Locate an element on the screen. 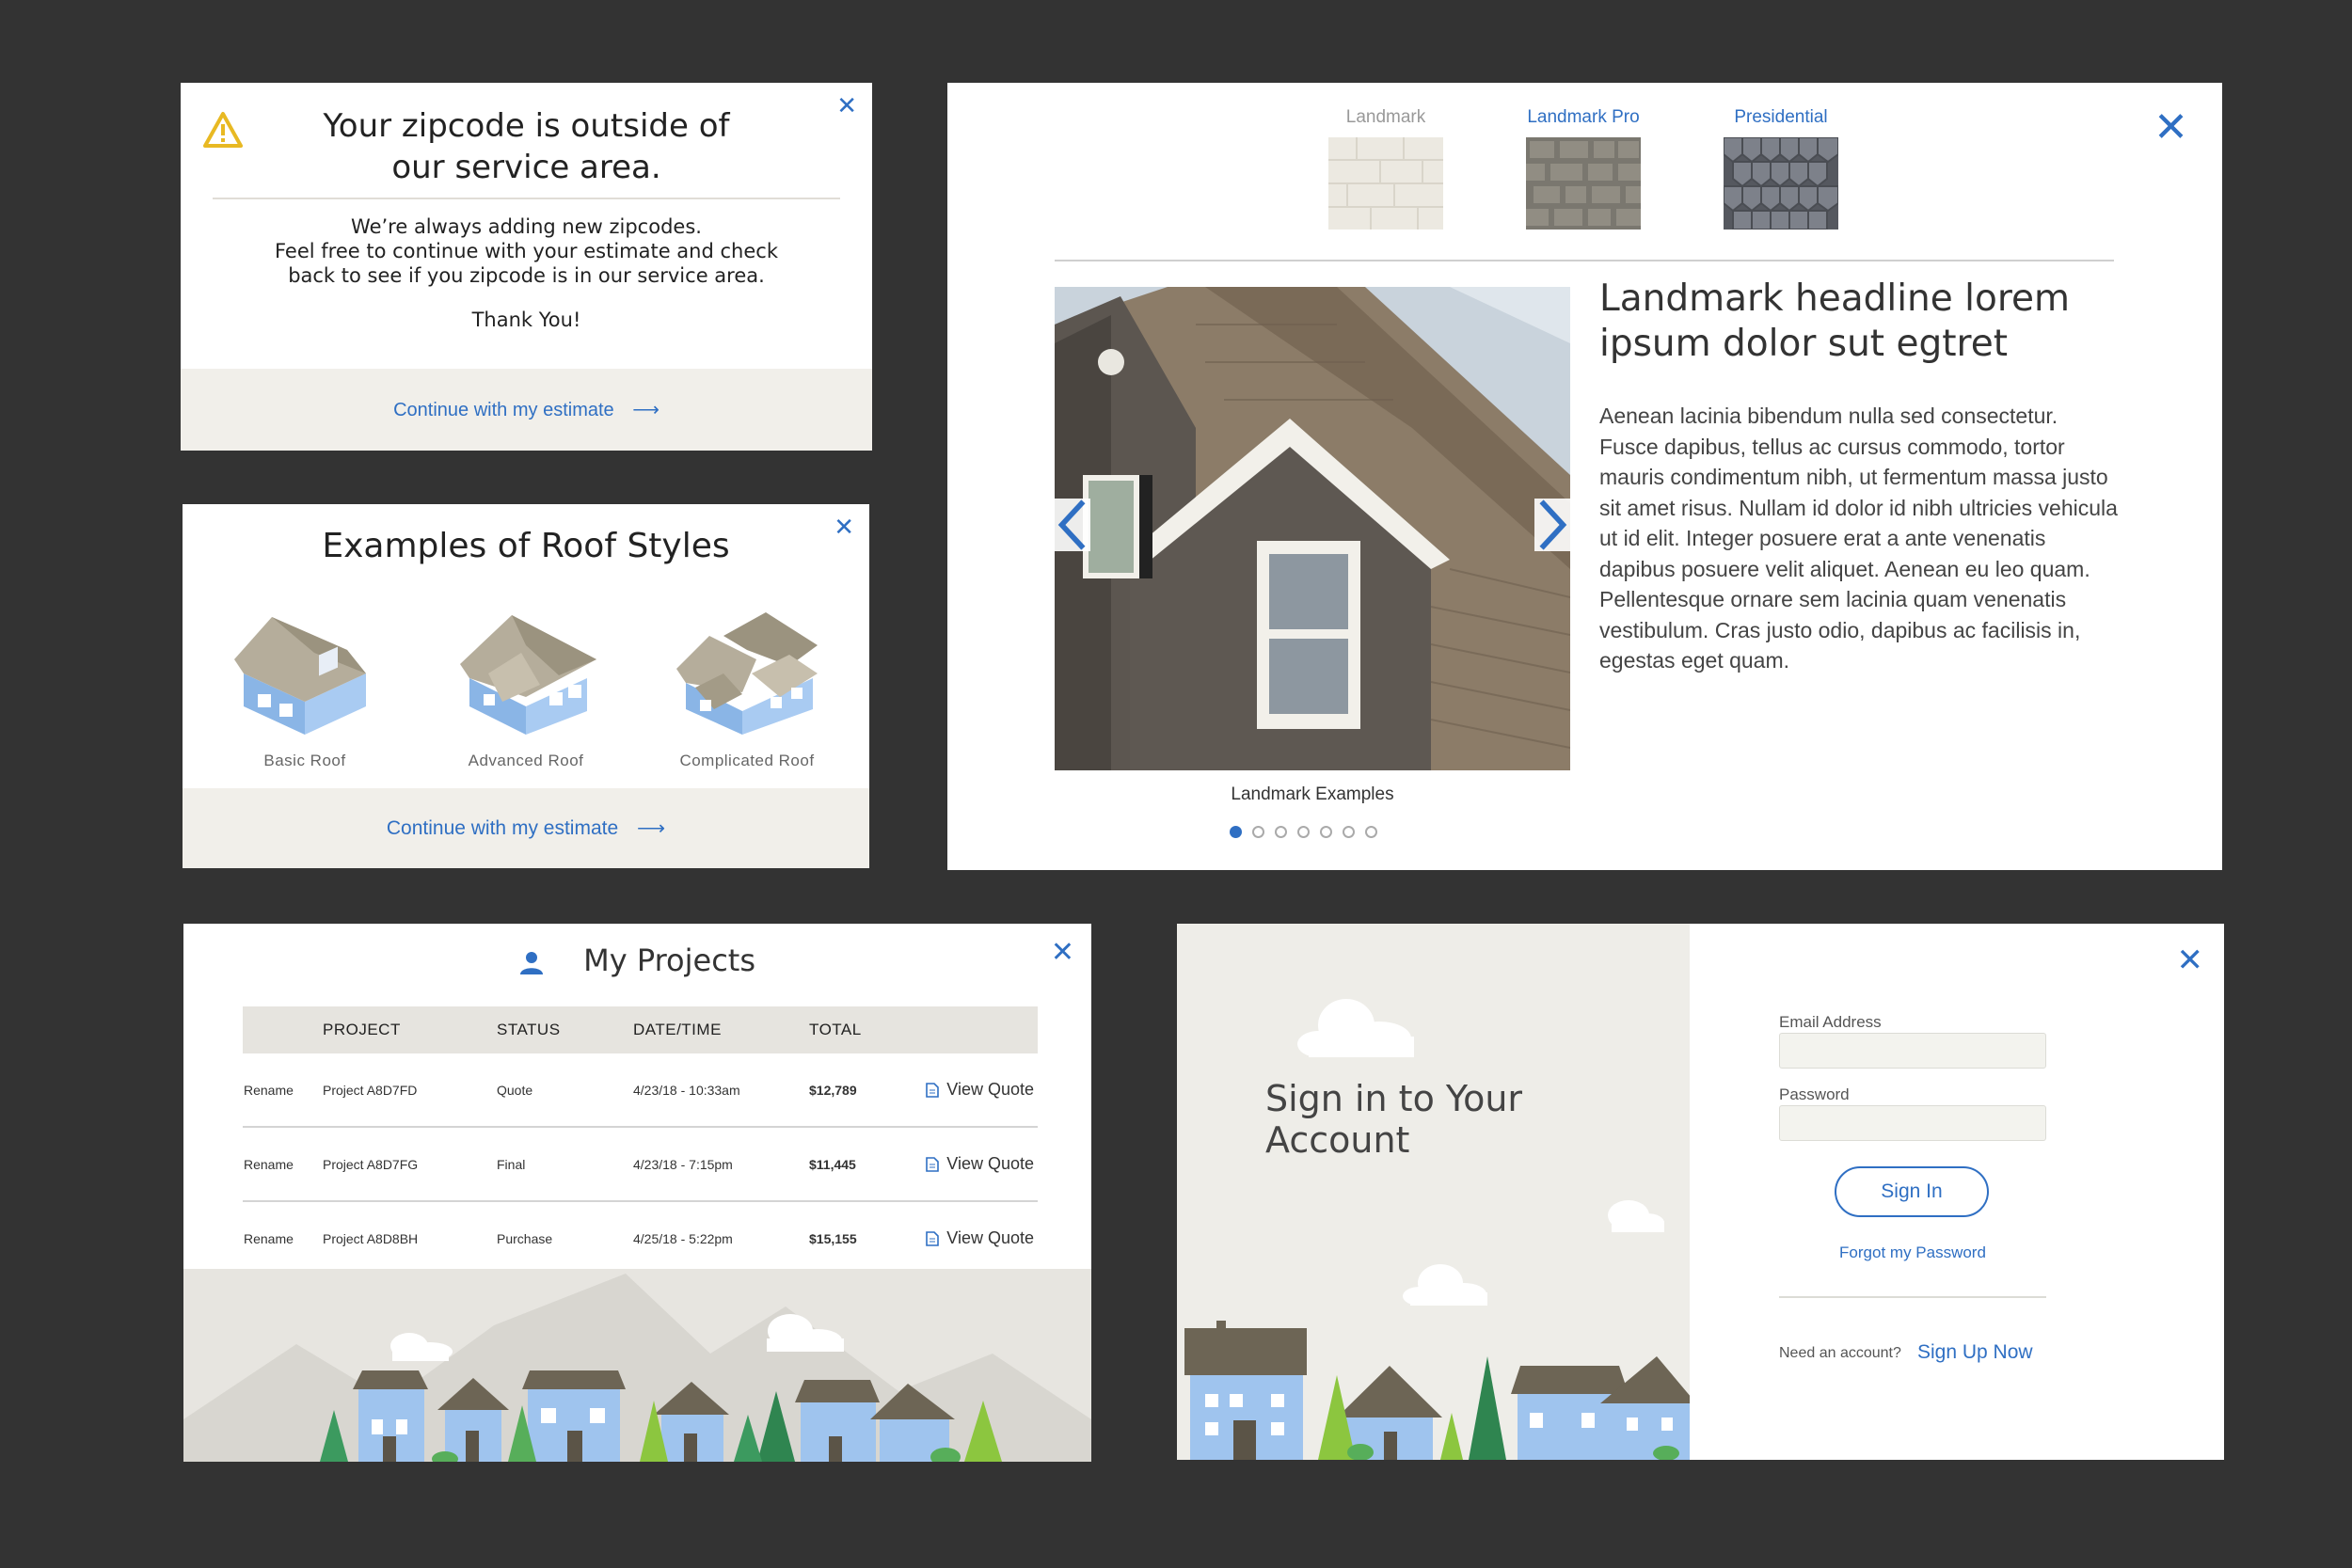  header-cell: STATUS is located at coordinates (564, 1029).